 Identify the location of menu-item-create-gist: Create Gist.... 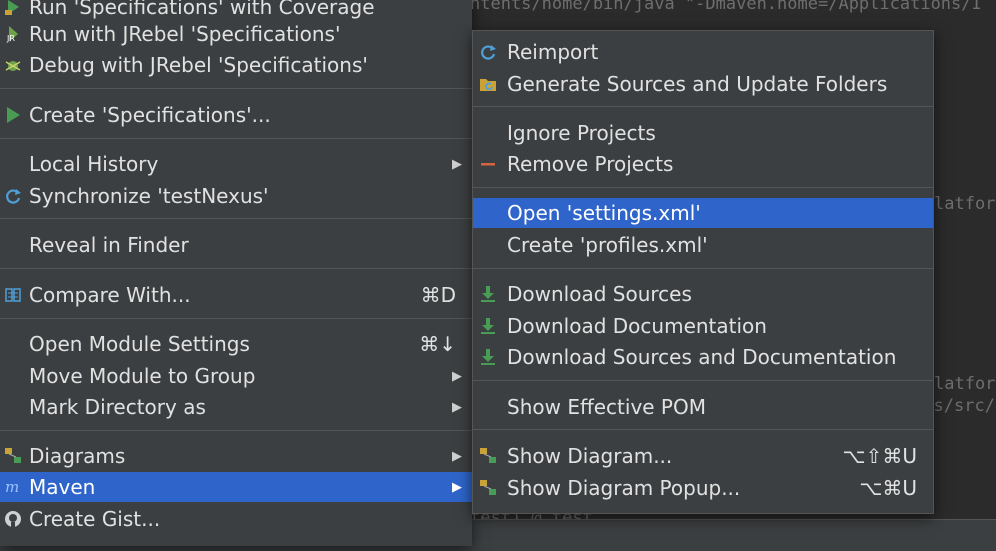
(236, 519).